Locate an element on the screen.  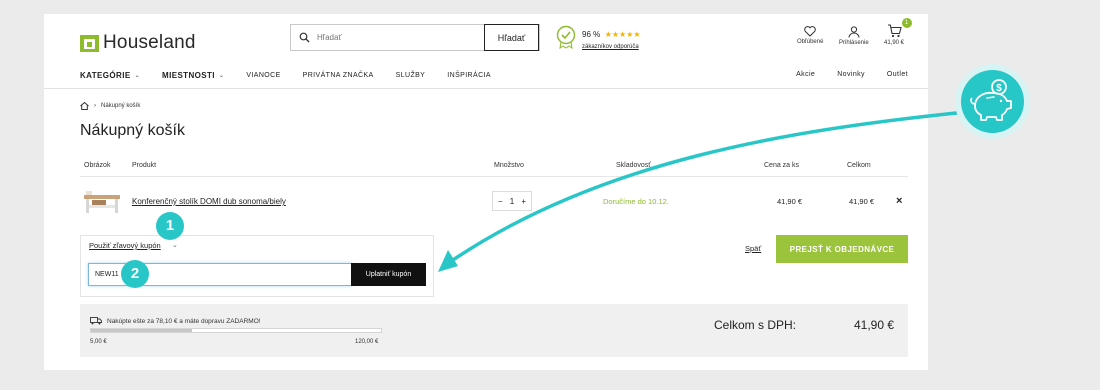
annotation-marker-2: 2 is located at coordinates (135, 274).